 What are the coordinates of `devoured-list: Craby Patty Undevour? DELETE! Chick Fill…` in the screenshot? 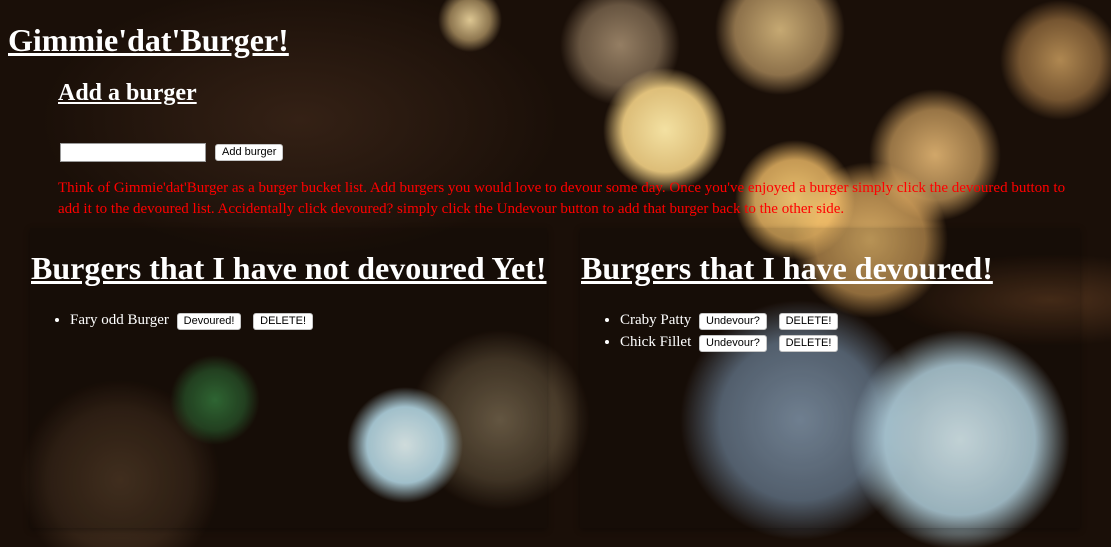 It's located at (709, 332).